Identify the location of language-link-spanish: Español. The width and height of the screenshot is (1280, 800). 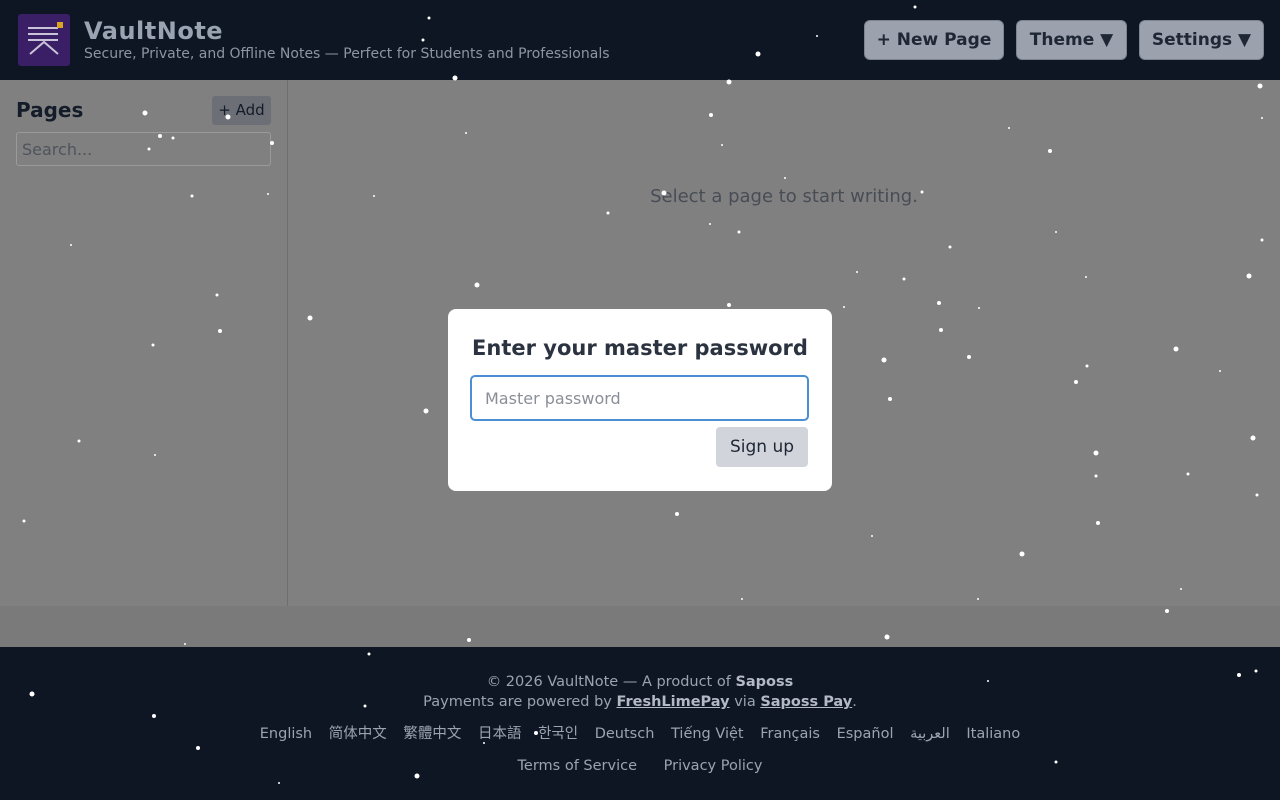
(865, 734).